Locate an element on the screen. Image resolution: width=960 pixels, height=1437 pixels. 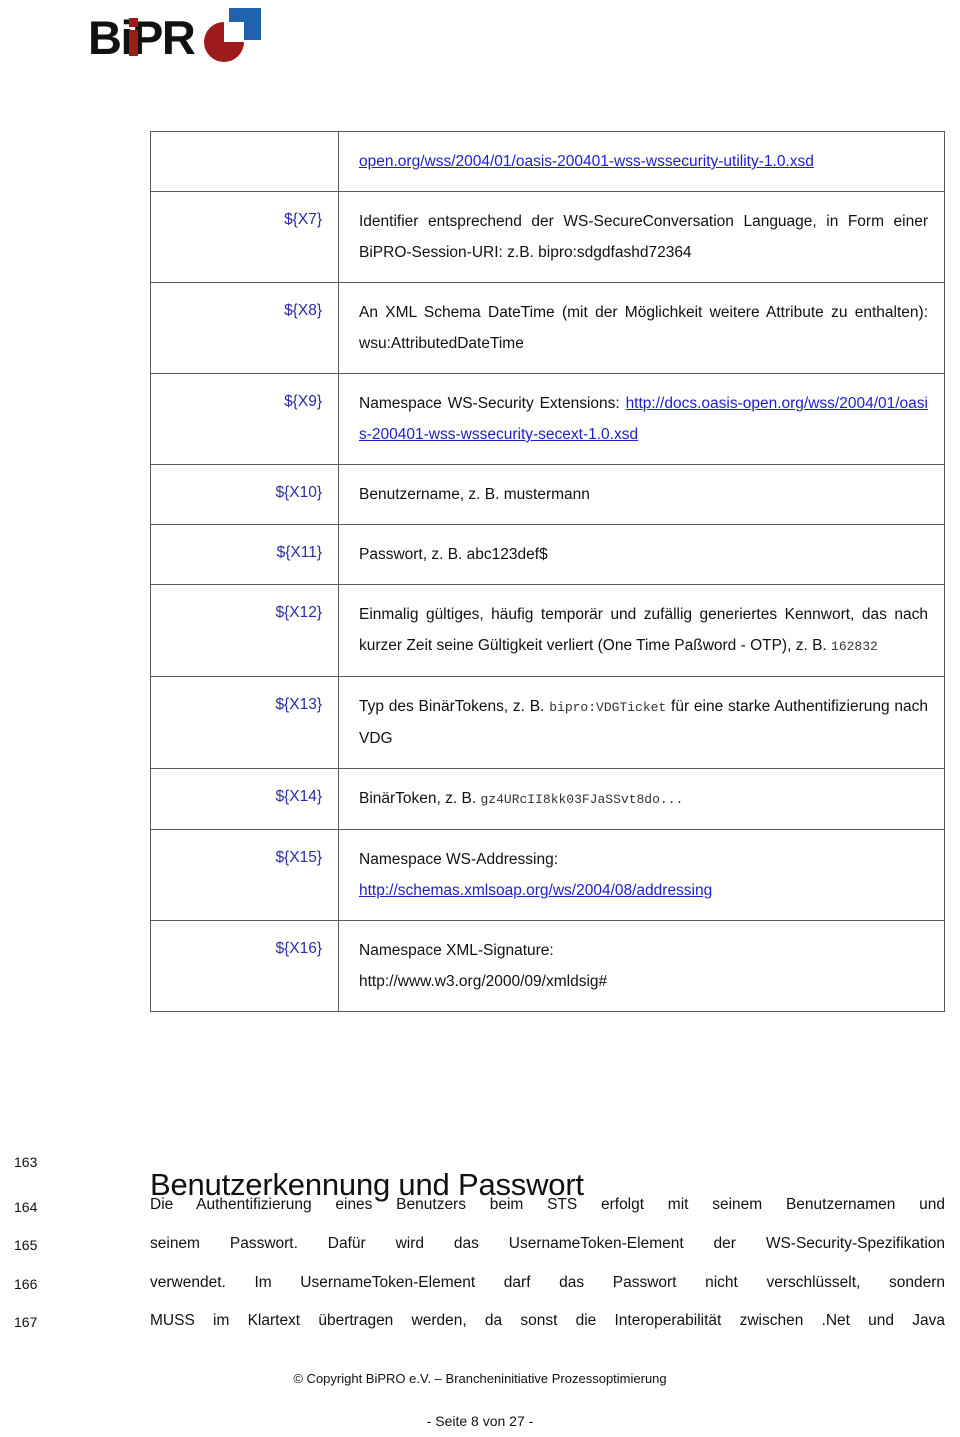
table-cell-key: ${X7} is located at coordinates (244, 237).